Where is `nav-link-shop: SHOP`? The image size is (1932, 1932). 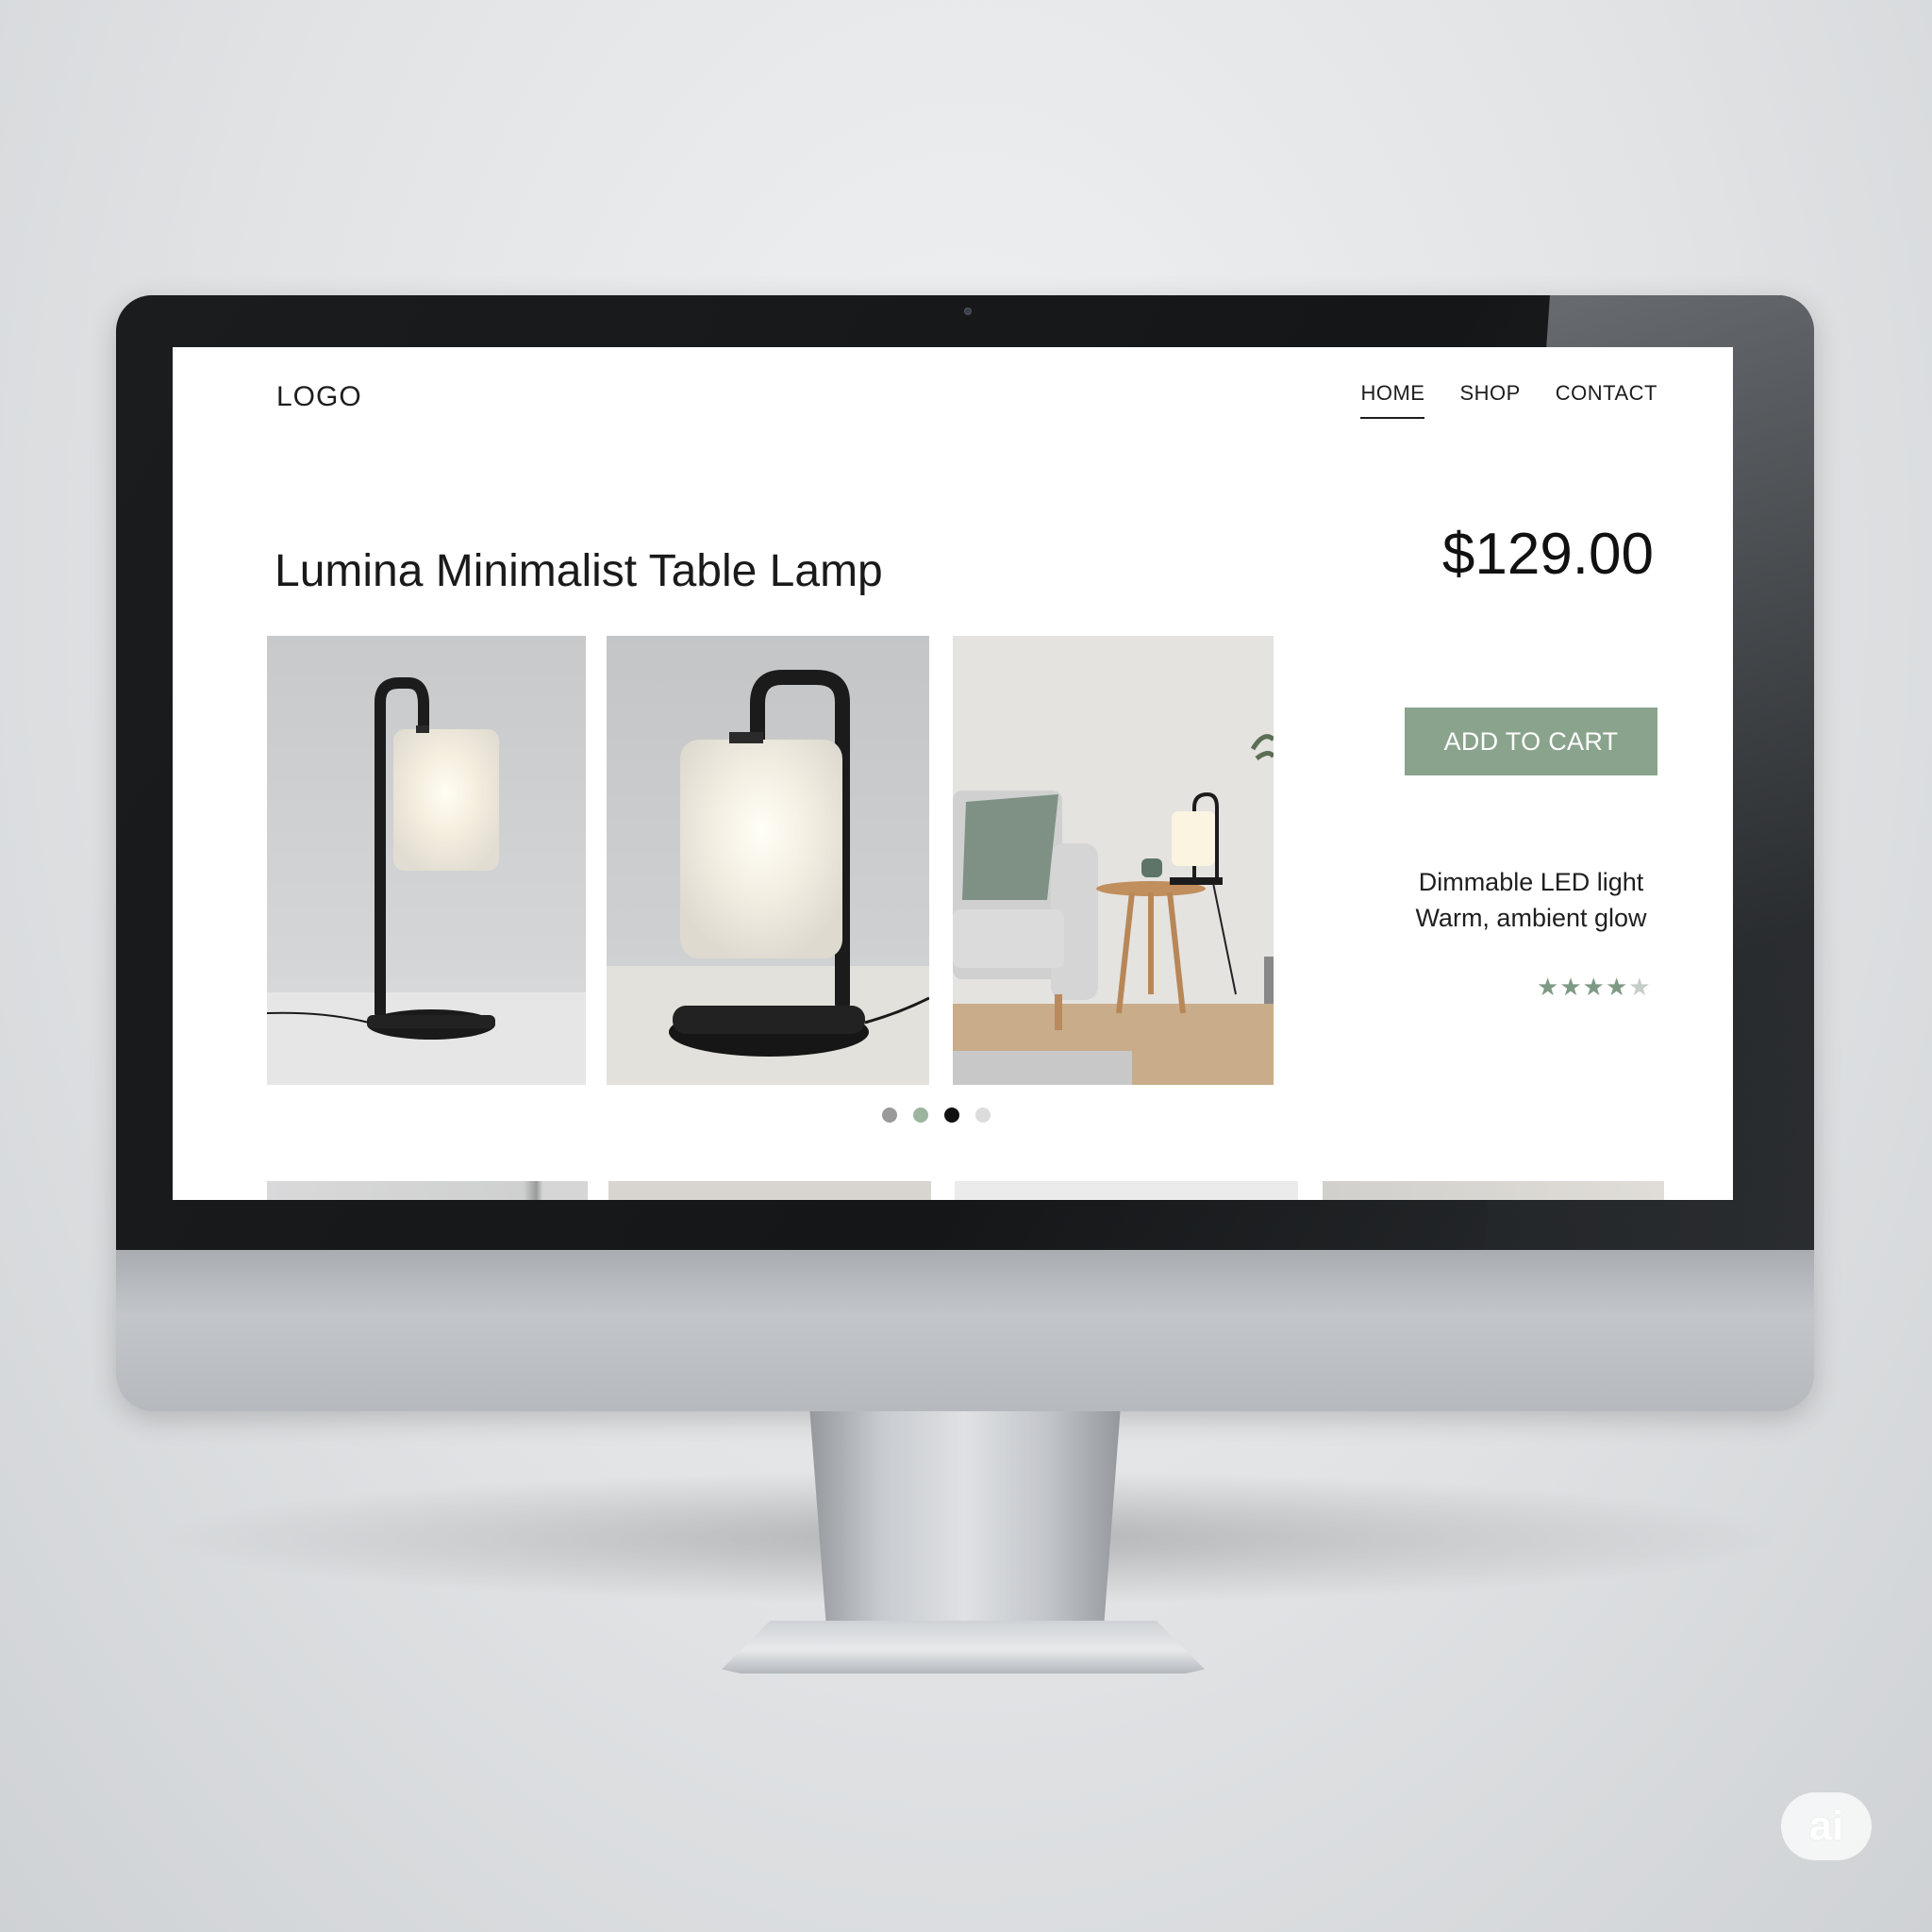 nav-link-shop: SHOP is located at coordinates (1490, 400).